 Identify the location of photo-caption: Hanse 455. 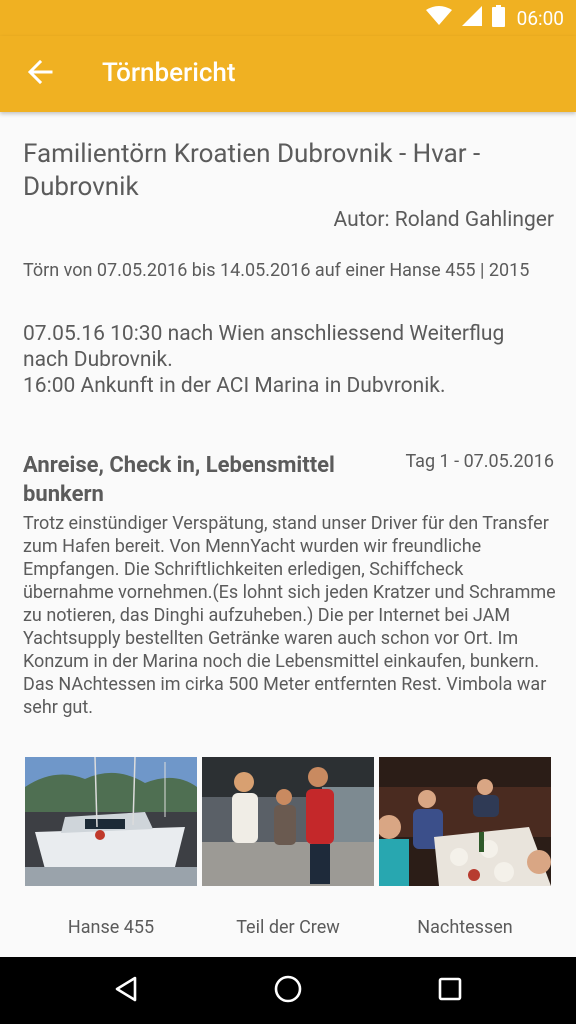
(111, 927).